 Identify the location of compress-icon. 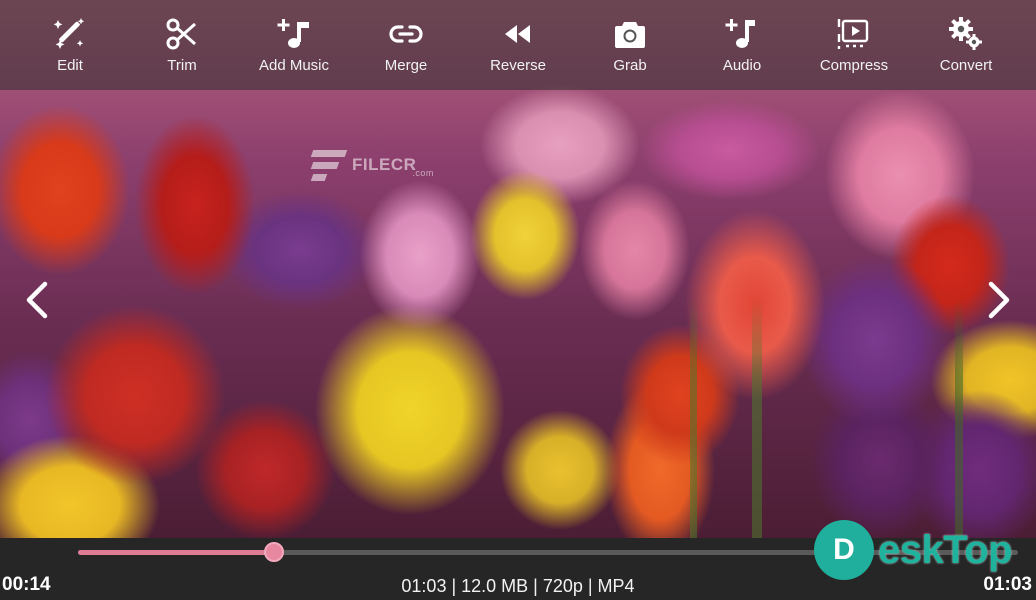
(854, 34).